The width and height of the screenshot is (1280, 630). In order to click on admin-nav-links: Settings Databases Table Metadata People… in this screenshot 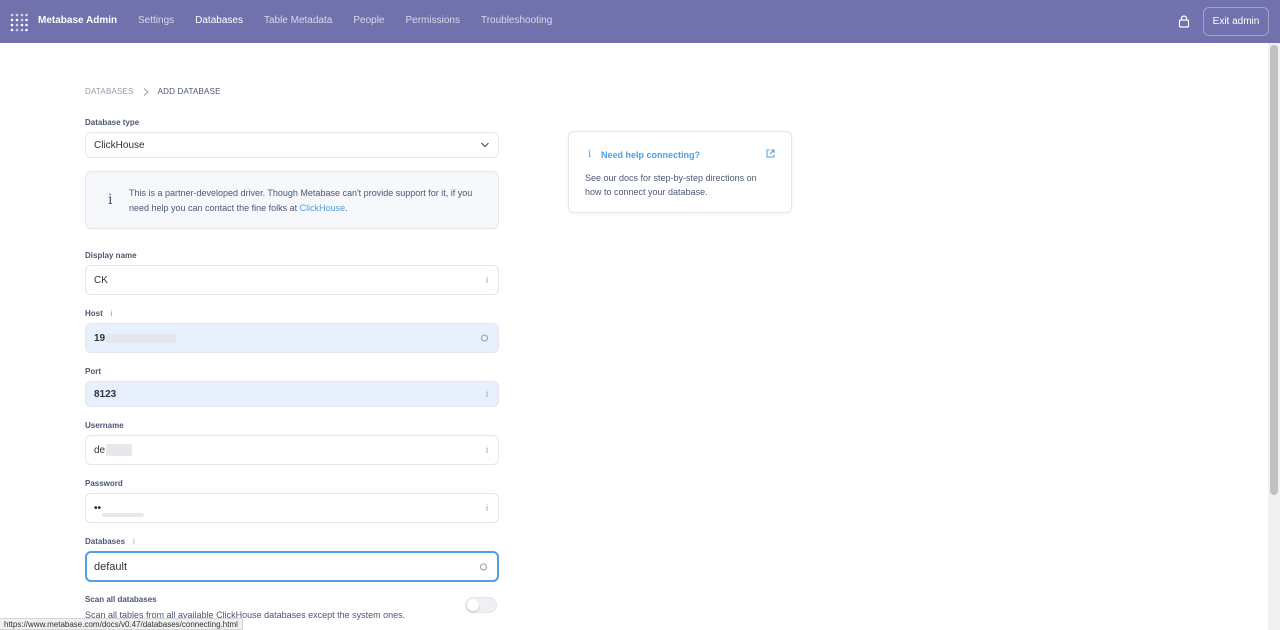, I will do `click(355, 20)`.